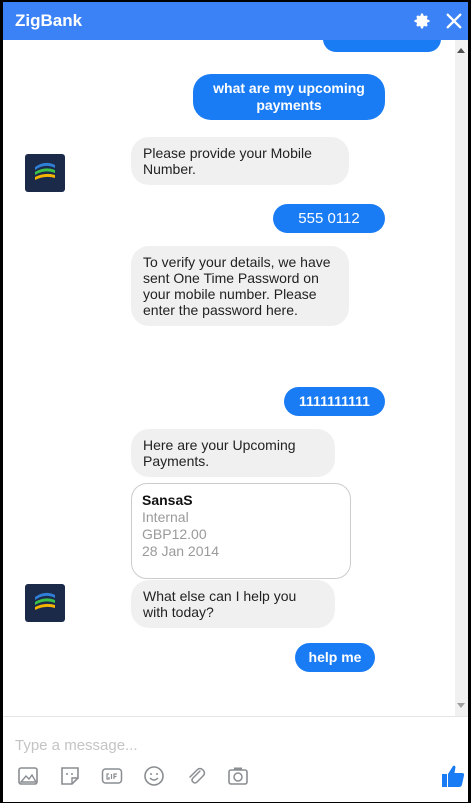 The image size is (471, 803). What do you see at coordinates (165, 517) in the screenshot?
I see `payment-type: Internal` at bounding box center [165, 517].